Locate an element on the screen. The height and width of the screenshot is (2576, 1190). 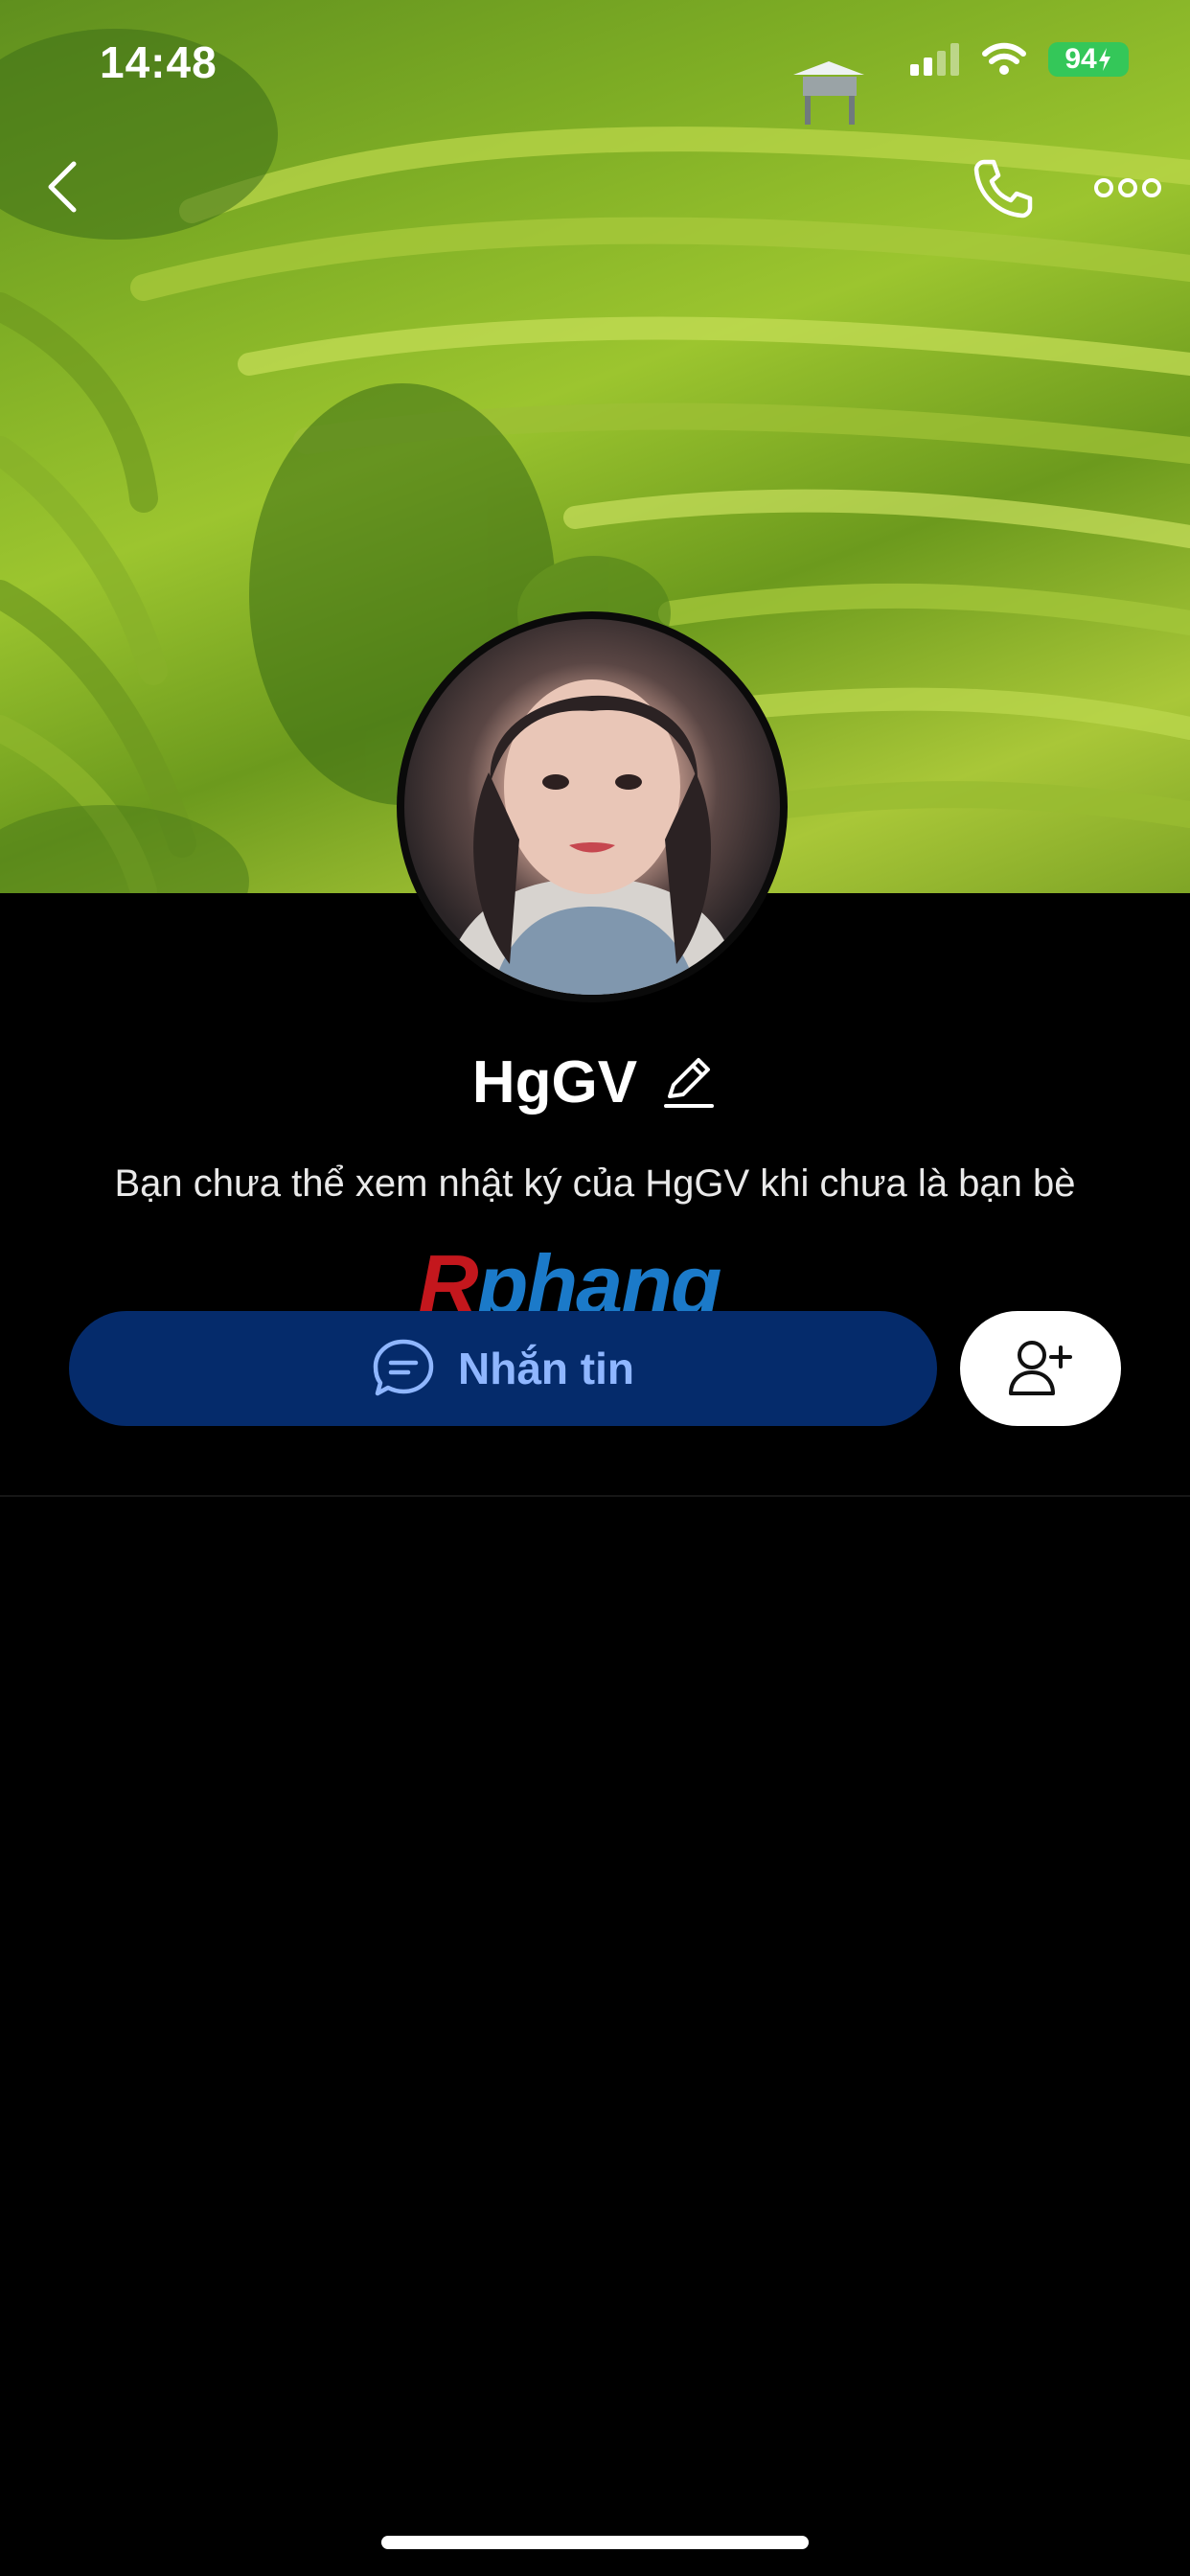
call-button is located at coordinates (1003, 187).